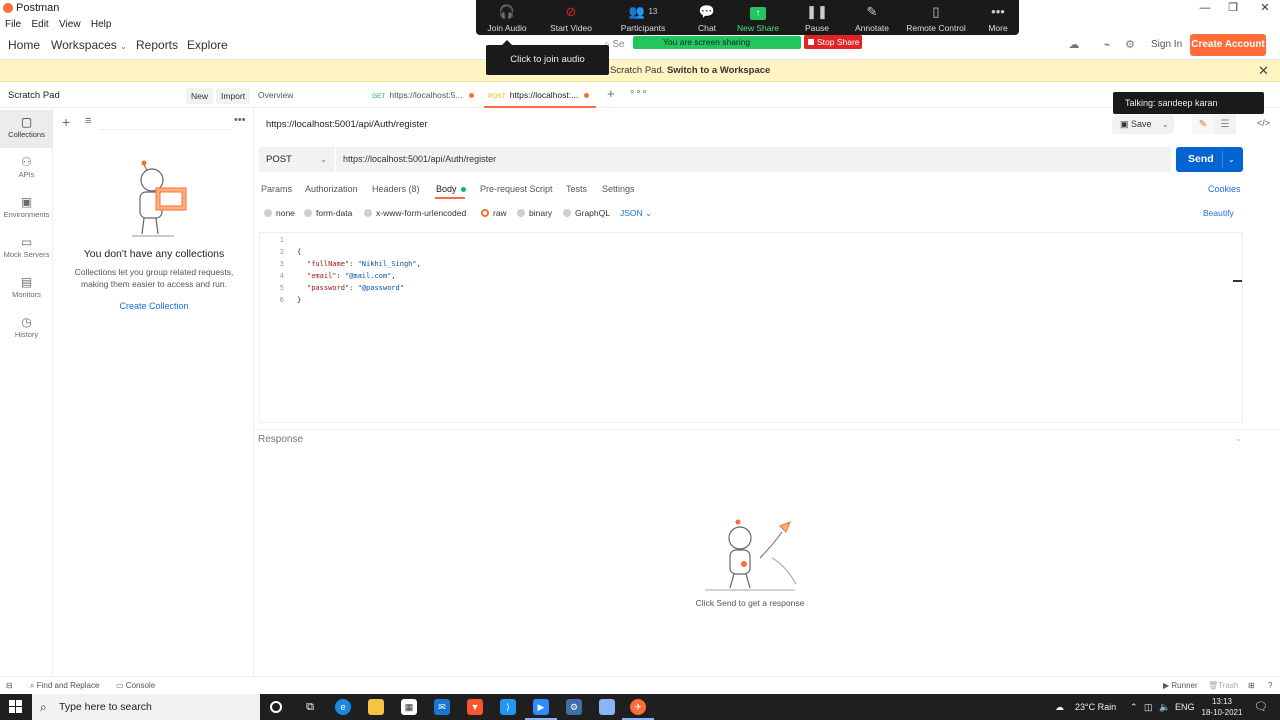 Image resolution: width=1280 pixels, height=720 pixels. What do you see at coordinates (207, 45) in the screenshot?
I see `nav-explore: Explore` at bounding box center [207, 45].